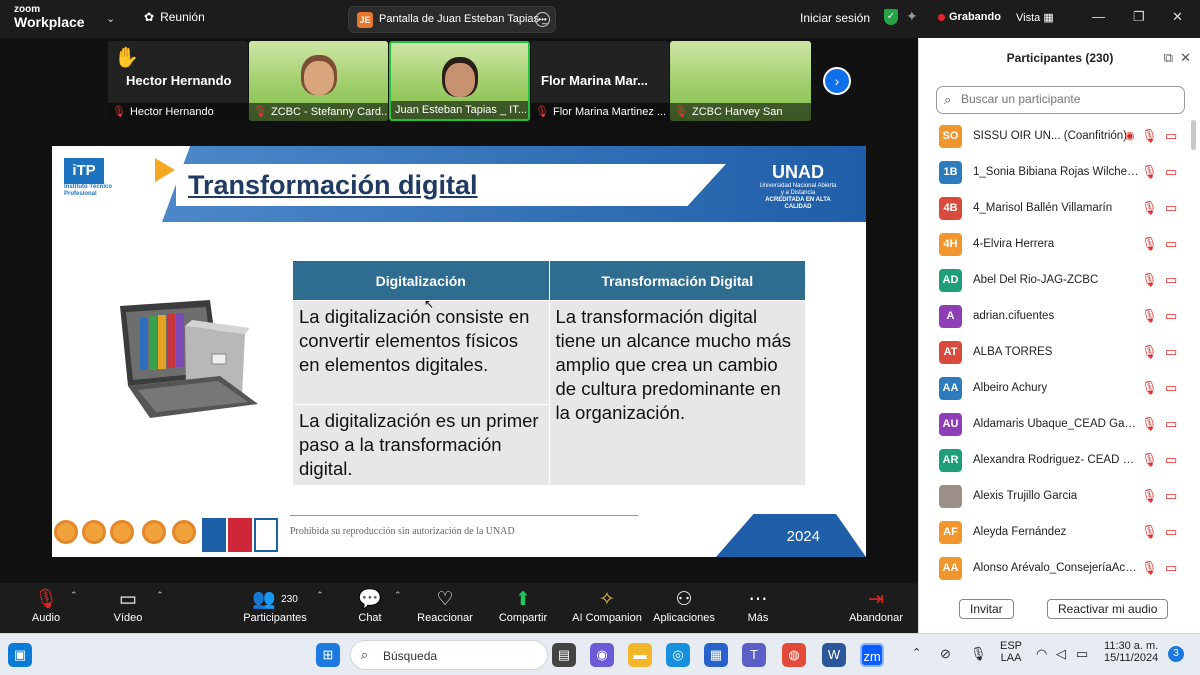  What do you see at coordinates (1082, 654) in the screenshot?
I see `battery-icon: ▭` at bounding box center [1082, 654].